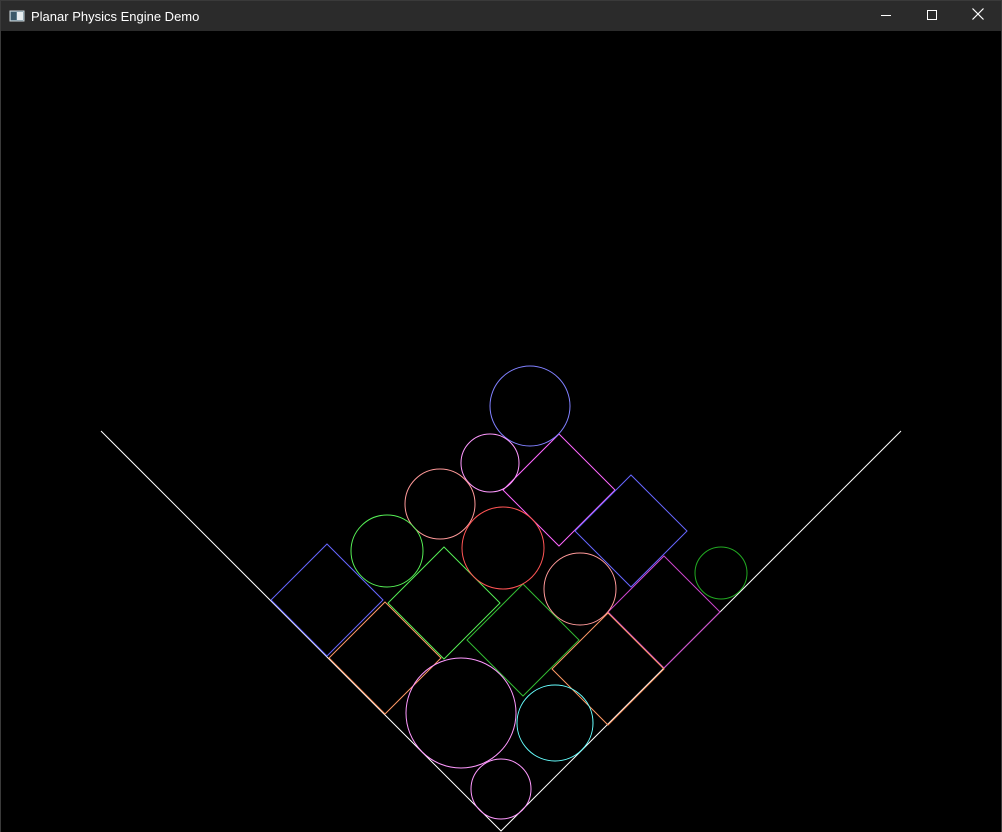  I want to click on minimize-icon, so click(886, 16).